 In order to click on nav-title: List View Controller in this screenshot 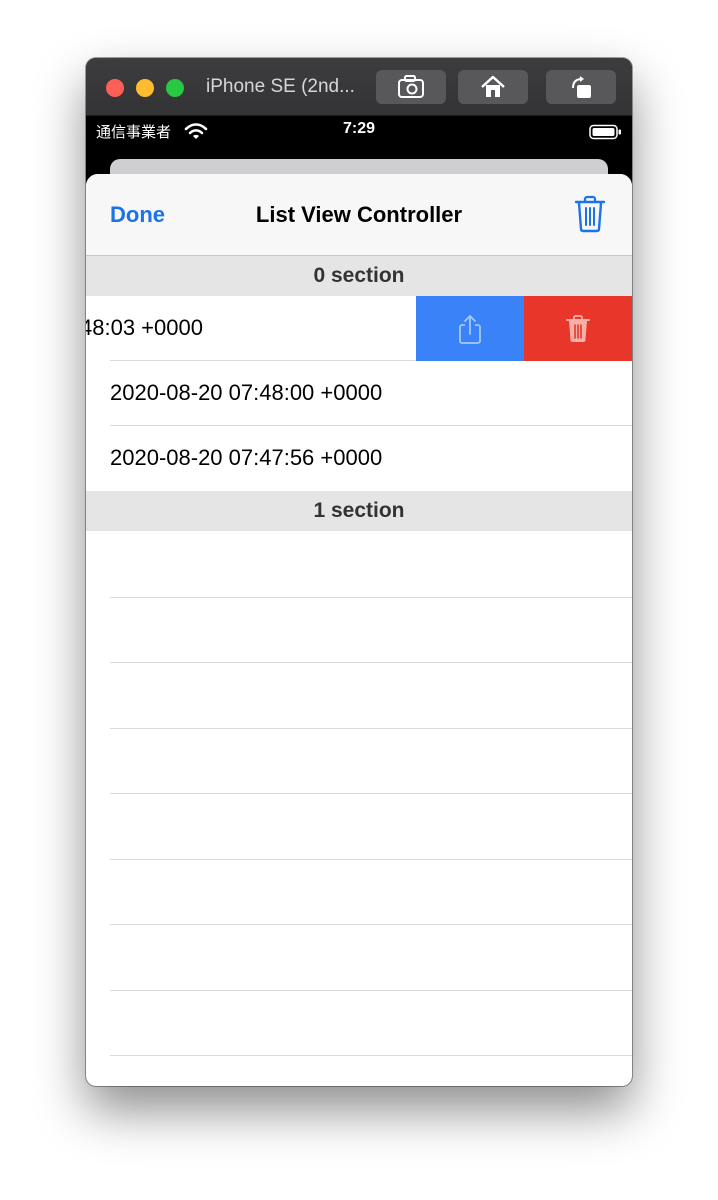, I will do `click(359, 214)`.